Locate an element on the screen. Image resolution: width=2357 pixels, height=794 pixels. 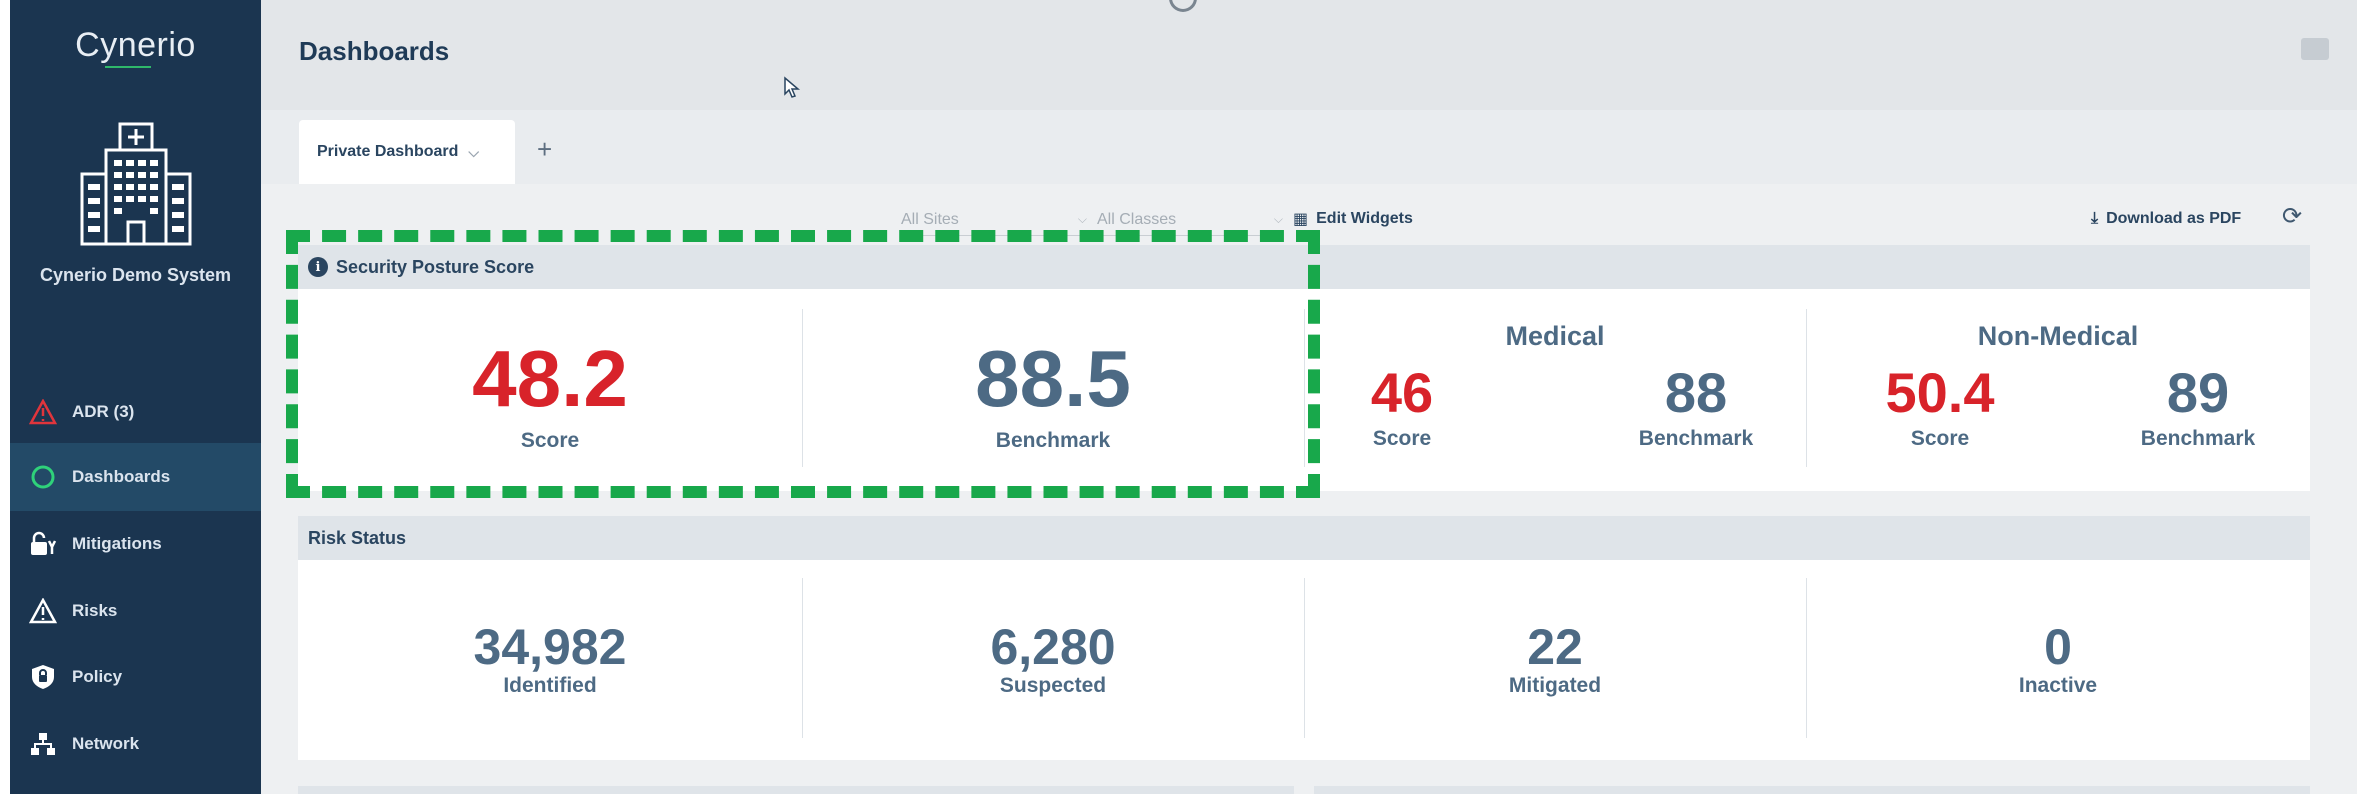
risk-inactive-value: 0 is located at coordinates (2058, 647).